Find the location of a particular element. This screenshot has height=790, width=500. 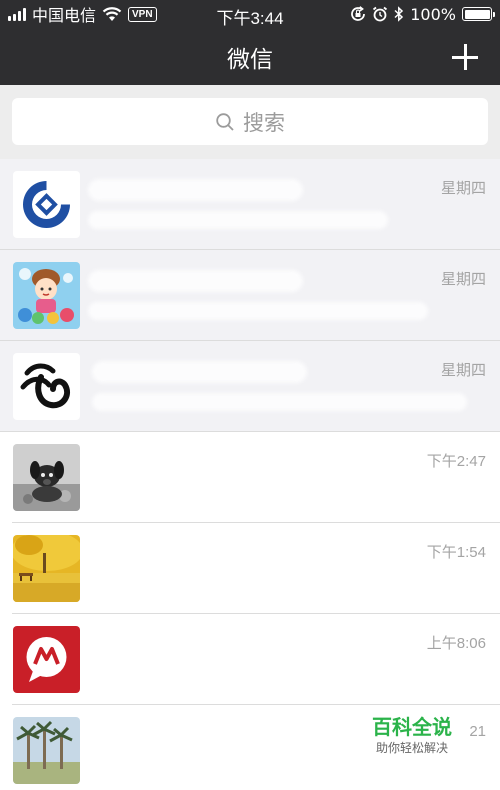

chat-time: 下午1:54 is located at coordinates (456, 552).